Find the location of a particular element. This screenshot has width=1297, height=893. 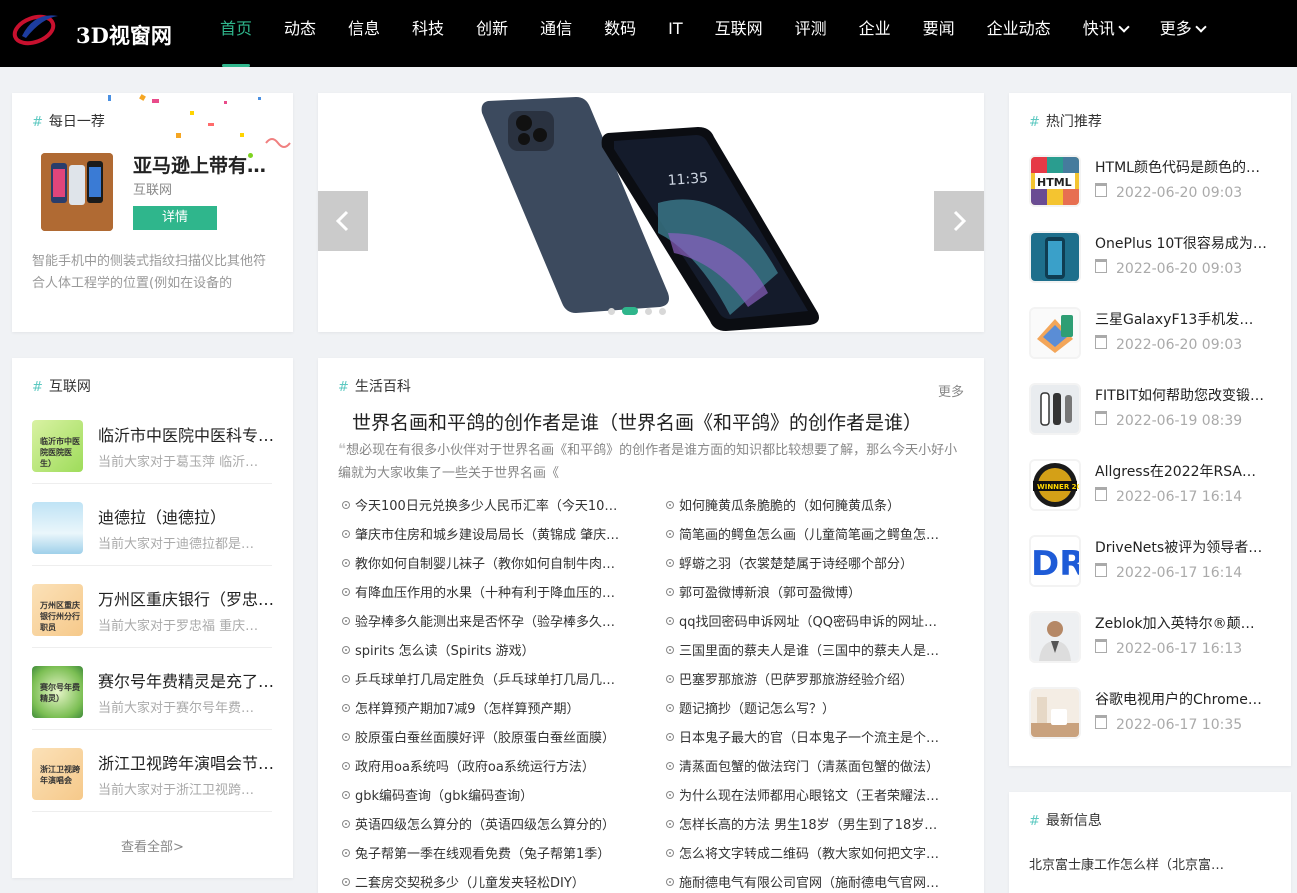

article-link: 题记摘抄（题记怎么写？） is located at coordinates (815, 714).